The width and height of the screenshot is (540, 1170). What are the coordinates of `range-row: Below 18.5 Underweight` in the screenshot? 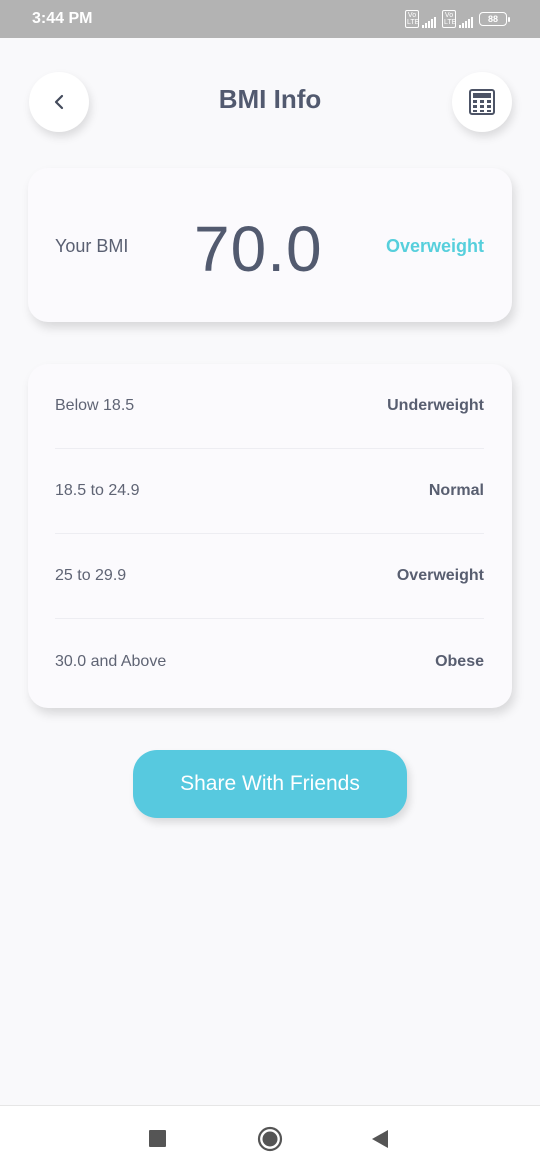 It's located at (269, 406).